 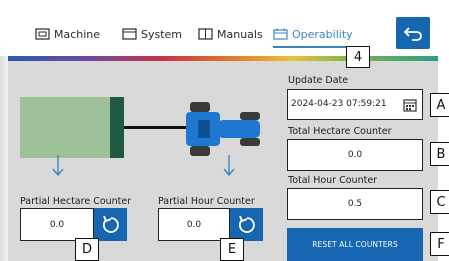 What do you see at coordinates (129, 34) in the screenshot?
I see `system-icon` at bounding box center [129, 34].